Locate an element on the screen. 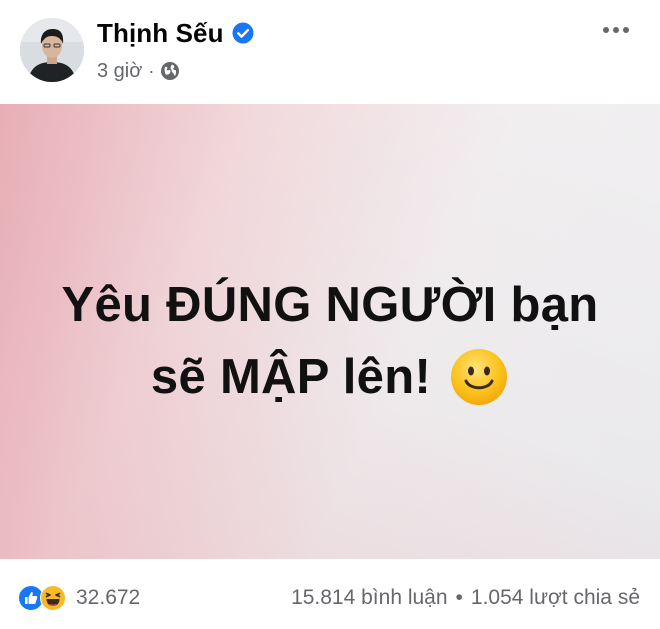 This screenshot has width=660, height=629. comments-count-link: 15.814 bình luận is located at coordinates (369, 598).